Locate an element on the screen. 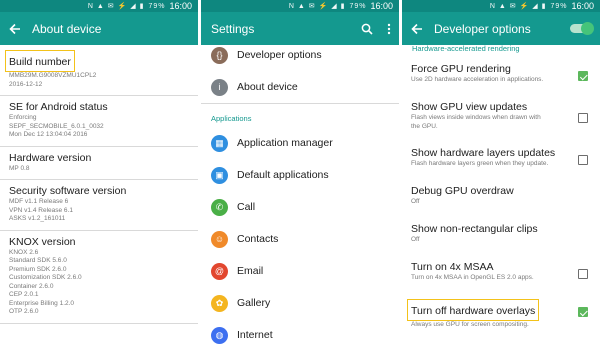 This screenshot has height=351, width=600. settings-item: ▦ Application manager is located at coordinates (300, 143).